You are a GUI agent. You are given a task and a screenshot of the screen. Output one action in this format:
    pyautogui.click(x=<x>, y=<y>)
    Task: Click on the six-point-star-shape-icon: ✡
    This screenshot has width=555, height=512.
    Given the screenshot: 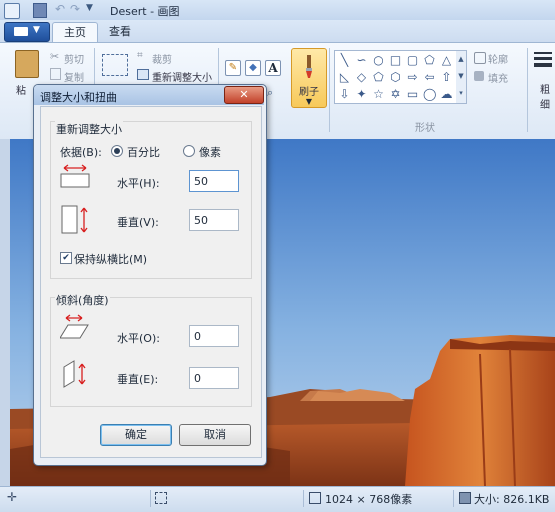 What is the action you would take?
    pyautogui.click(x=395, y=94)
    